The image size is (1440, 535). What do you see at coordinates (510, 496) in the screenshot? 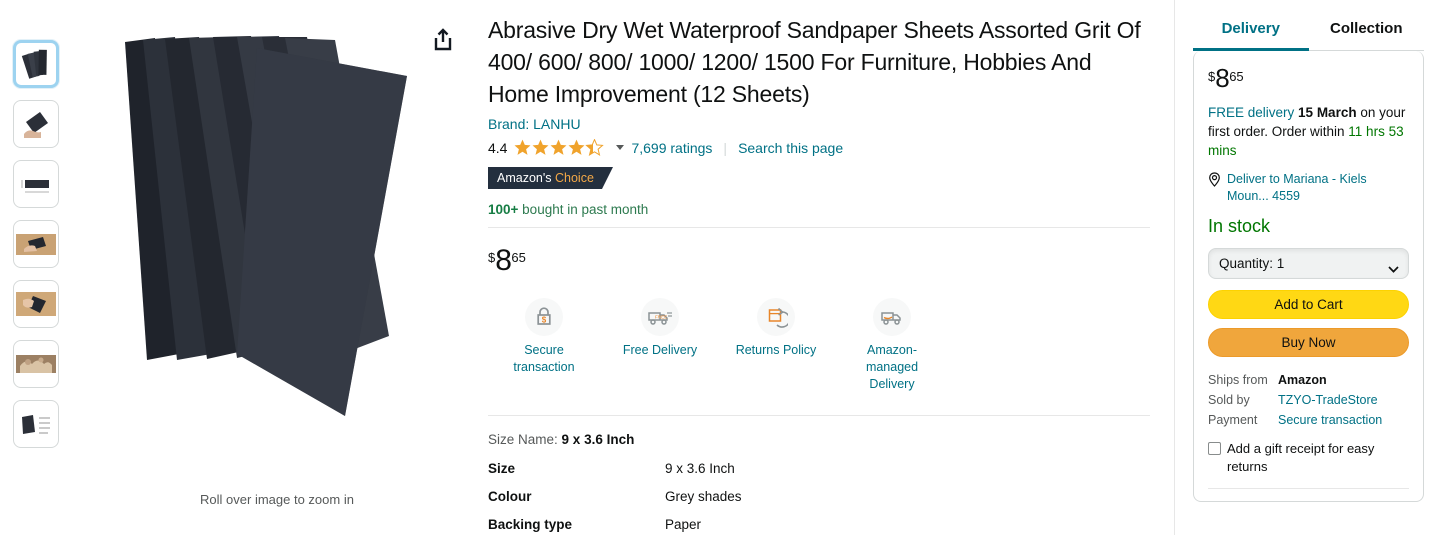
I see `spec-key: Colour` at bounding box center [510, 496].